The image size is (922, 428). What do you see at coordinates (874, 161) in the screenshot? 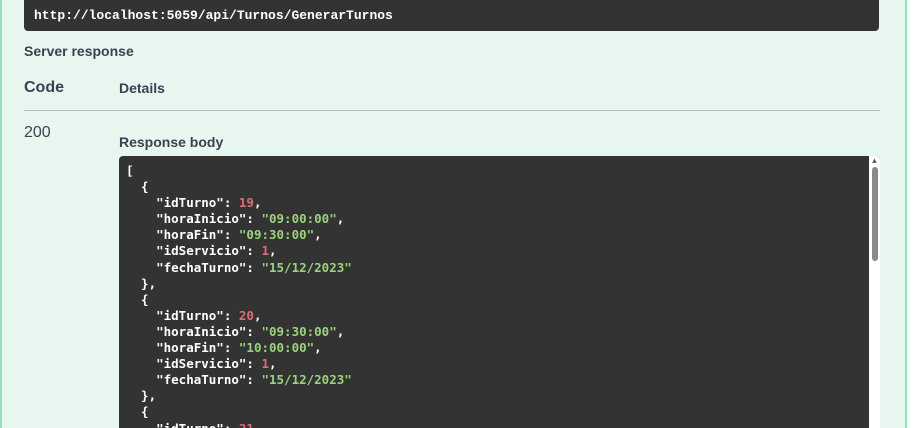
I see `scroll-up-icon: ▲` at bounding box center [874, 161].